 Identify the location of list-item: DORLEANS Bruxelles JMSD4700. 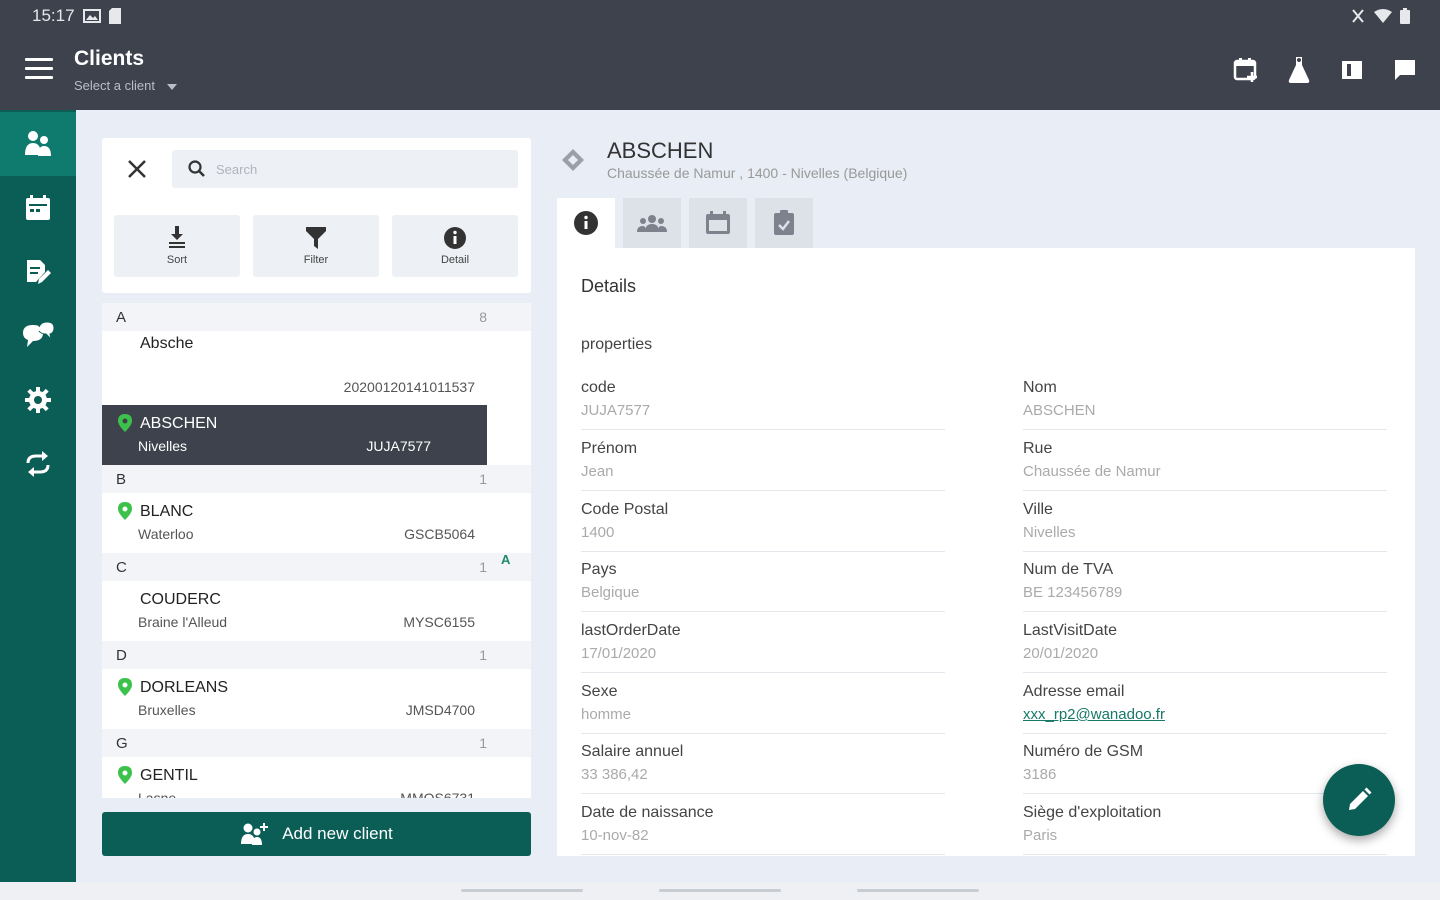
(316, 699).